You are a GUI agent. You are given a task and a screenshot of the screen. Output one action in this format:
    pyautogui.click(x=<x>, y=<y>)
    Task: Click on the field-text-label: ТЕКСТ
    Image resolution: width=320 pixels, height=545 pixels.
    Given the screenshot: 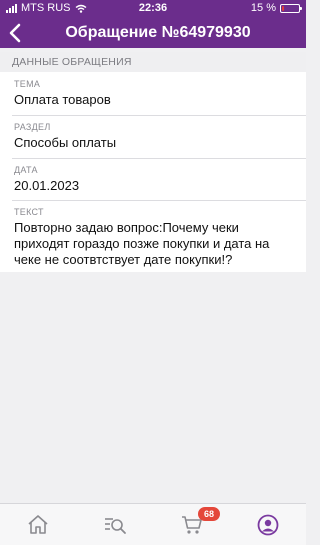 What is the action you would take?
    pyautogui.click(x=29, y=212)
    